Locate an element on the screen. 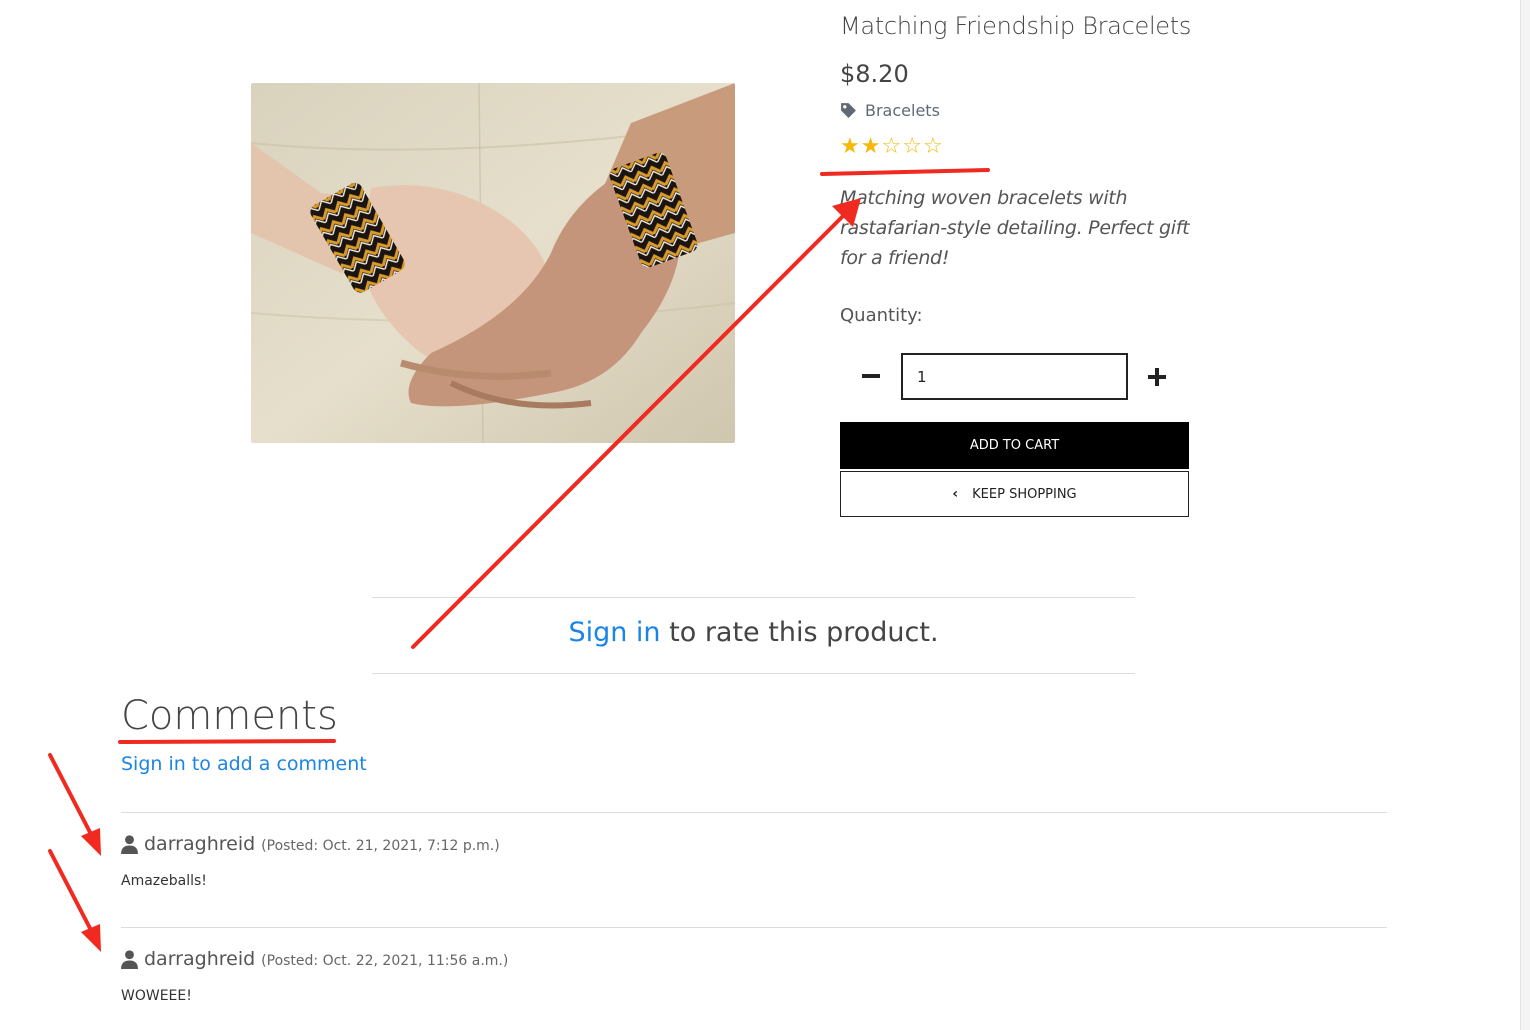 The width and height of the screenshot is (1530, 1030). keep-shopping-label: KEEP SHOPPING is located at coordinates (1024, 494).